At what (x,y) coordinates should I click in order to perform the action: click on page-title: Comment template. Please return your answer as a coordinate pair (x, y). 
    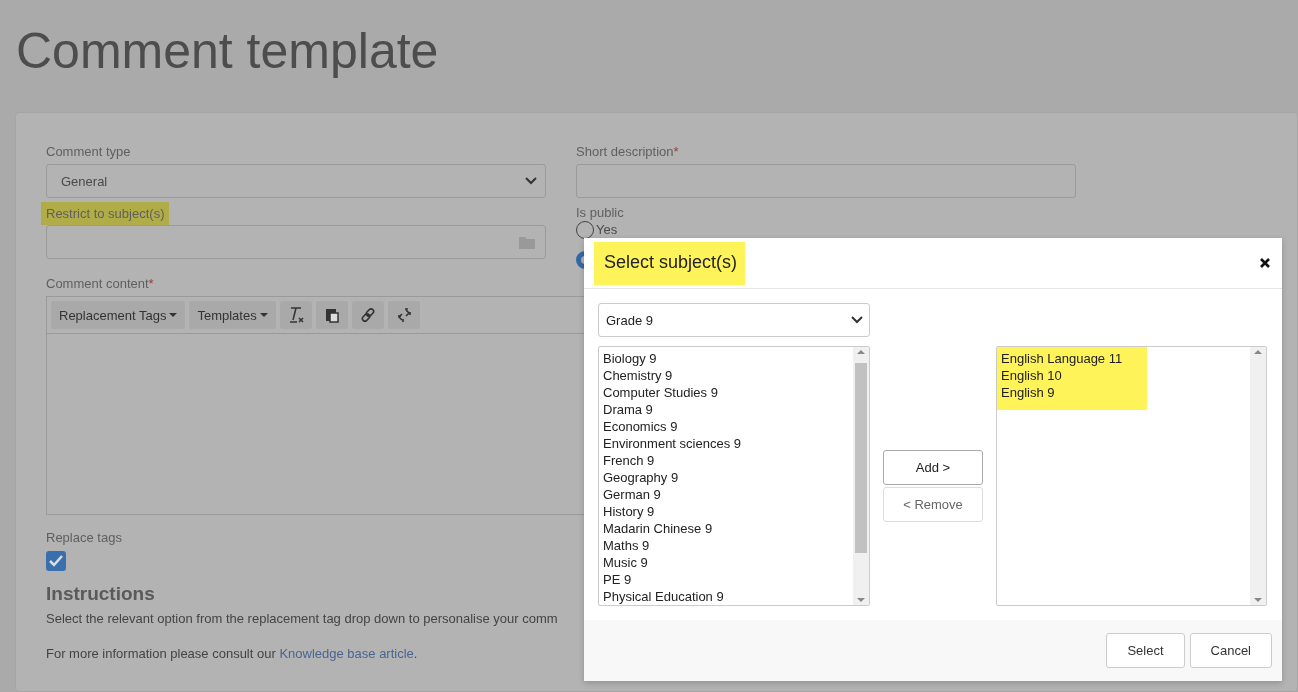
    Looking at the image, I should click on (227, 51).